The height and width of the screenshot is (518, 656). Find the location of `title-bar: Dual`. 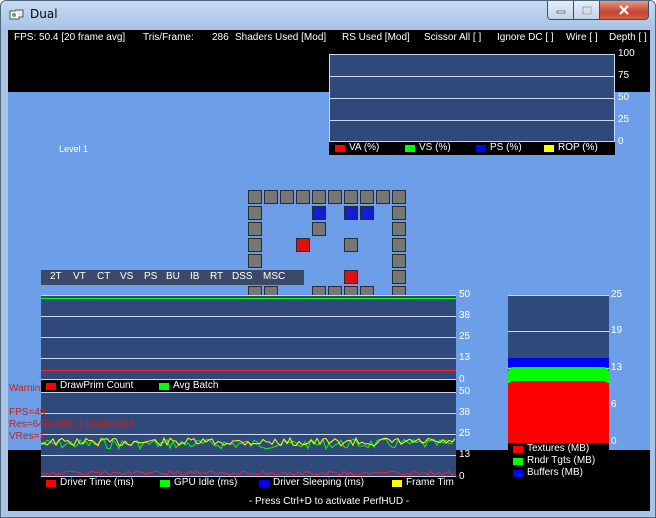

title-bar: Dual is located at coordinates (328, 15).